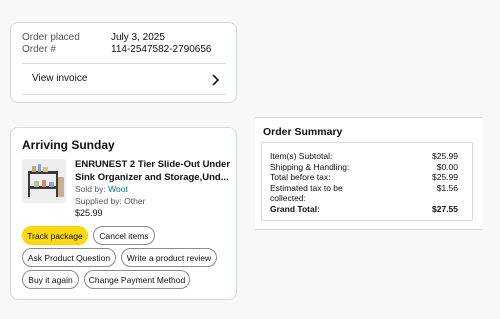  I want to click on organizer-product-illustration, so click(44, 181).